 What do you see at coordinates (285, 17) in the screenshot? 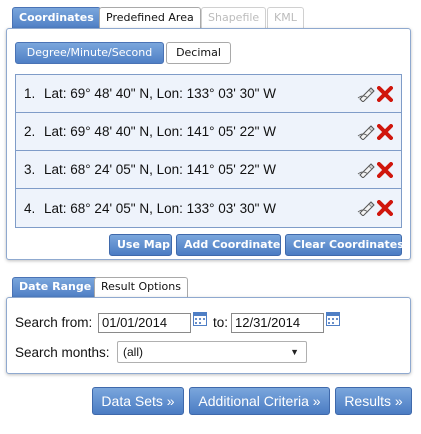
I see `tab-kml: KML` at bounding box center [285, 17].